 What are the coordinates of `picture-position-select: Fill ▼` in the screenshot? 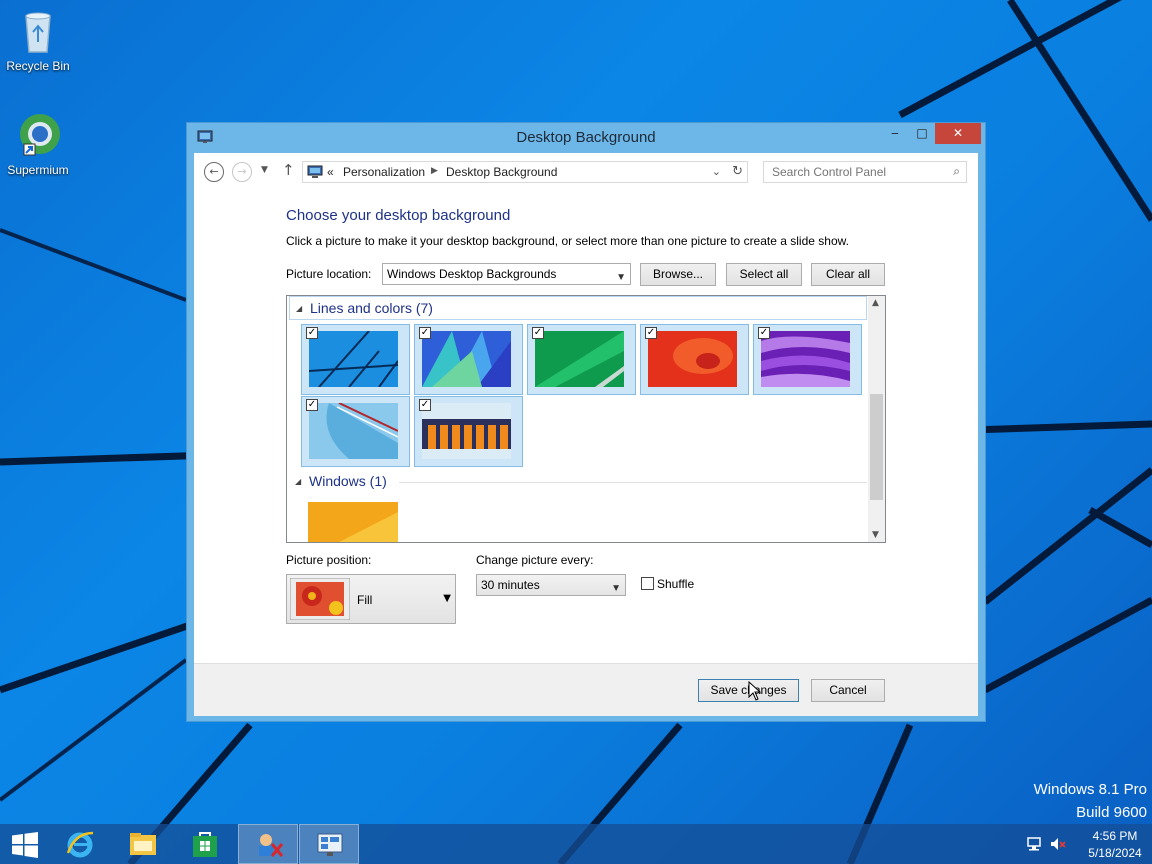 It's located at (371, 599).